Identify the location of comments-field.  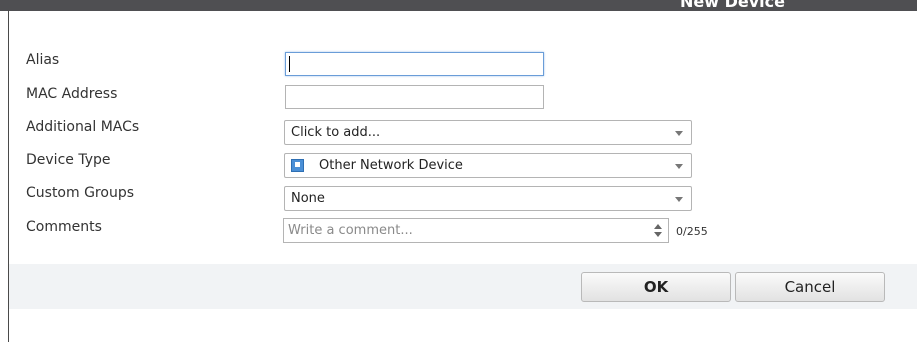
(476, 230).